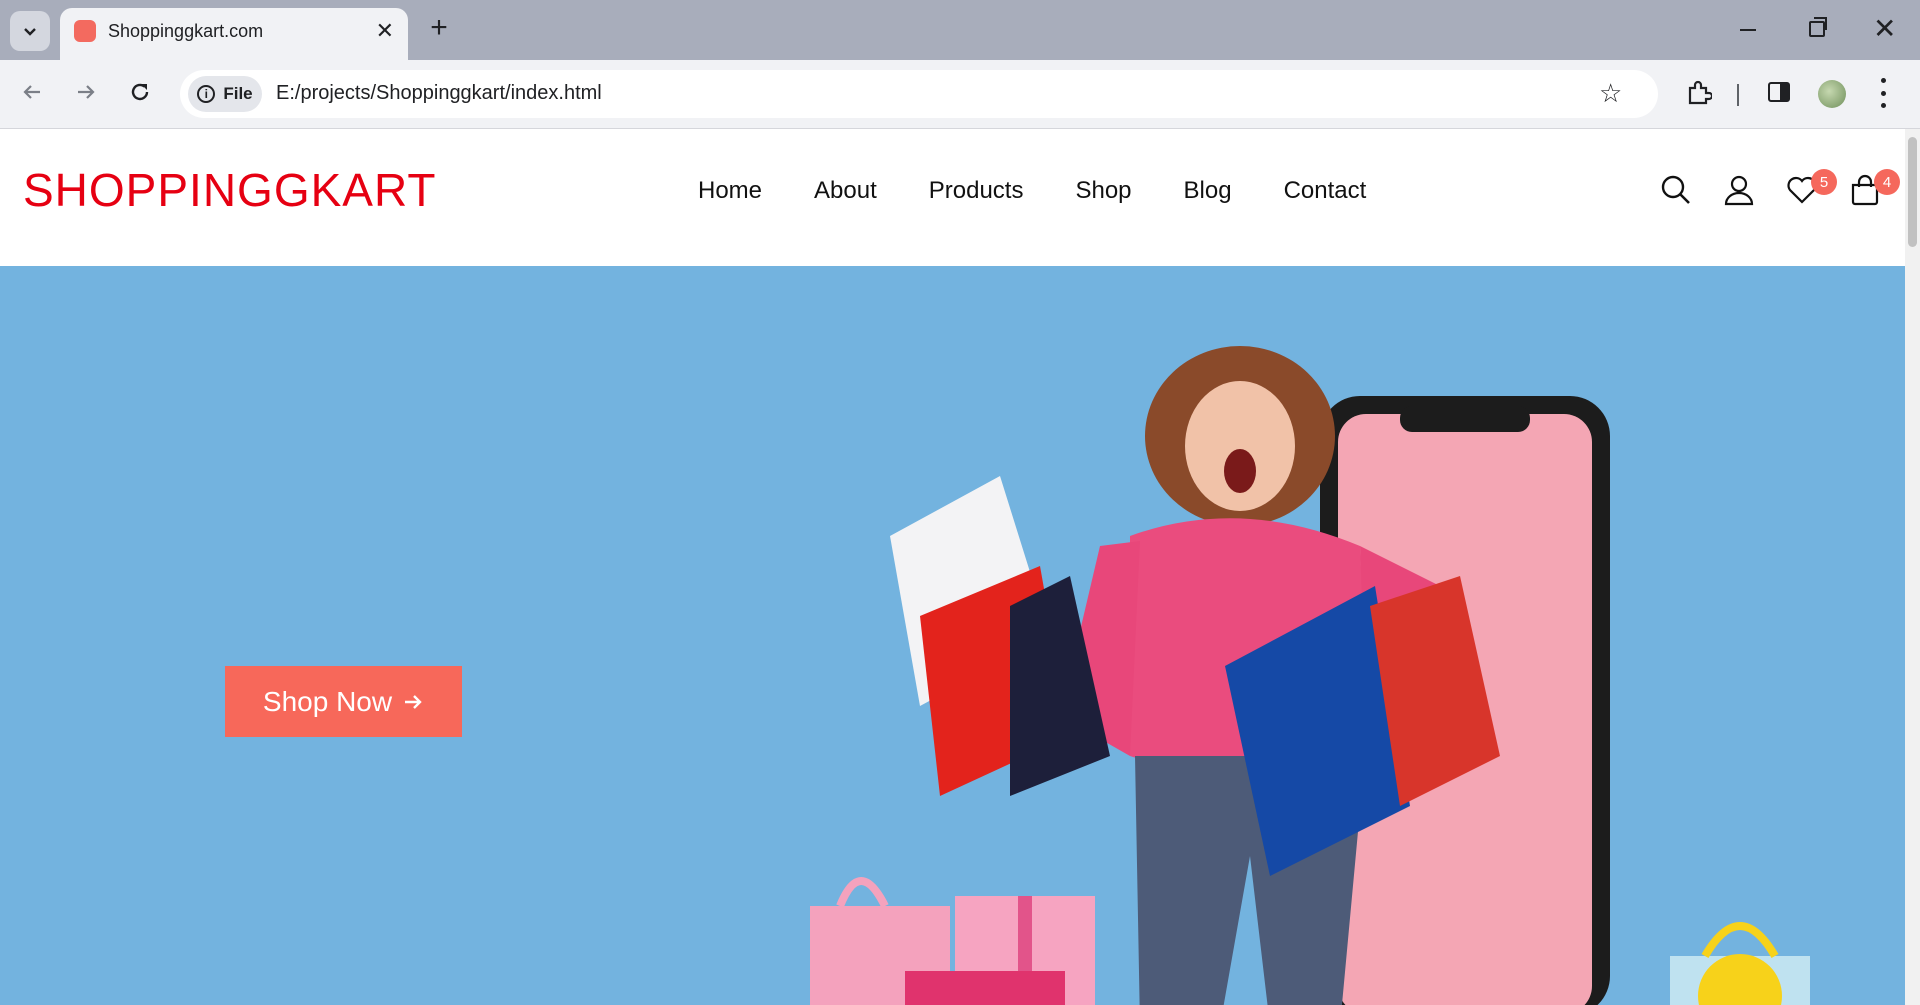  What do you see at coordinates (1887, 182) in the screenshot?
I see `cart-count-badge: 4` at bounding box center [1887, 182].